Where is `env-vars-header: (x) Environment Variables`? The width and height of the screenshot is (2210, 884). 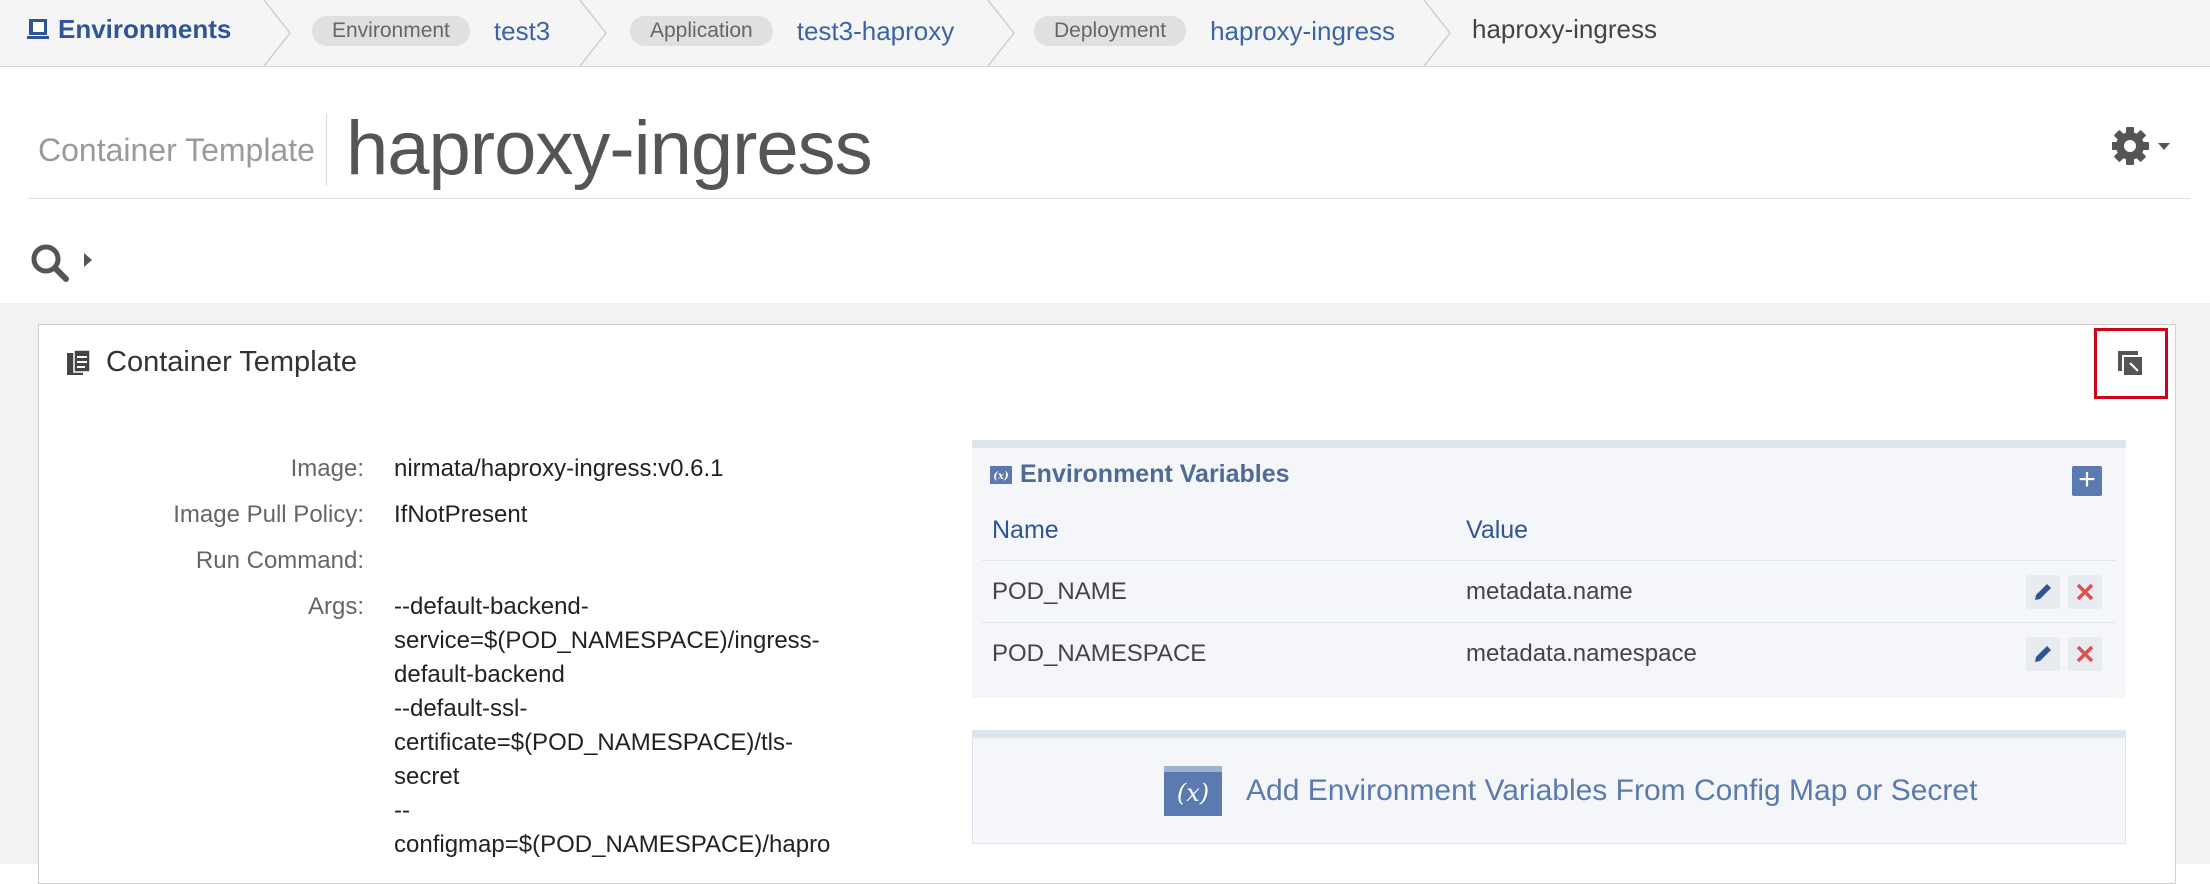
env-vars-header: (x) Environment Variables is located at coordinates (1140, 474).